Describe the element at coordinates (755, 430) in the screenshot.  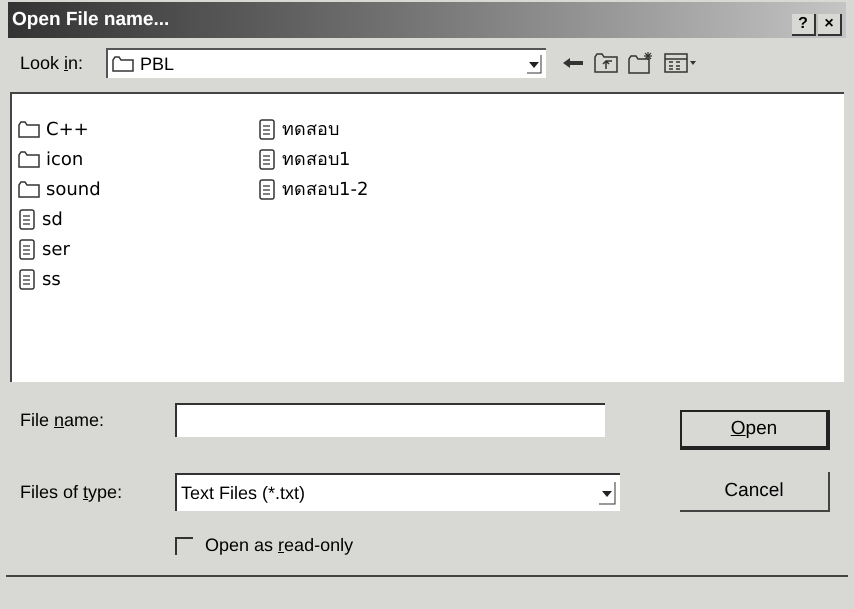
I see `open-button: Open` at that location.